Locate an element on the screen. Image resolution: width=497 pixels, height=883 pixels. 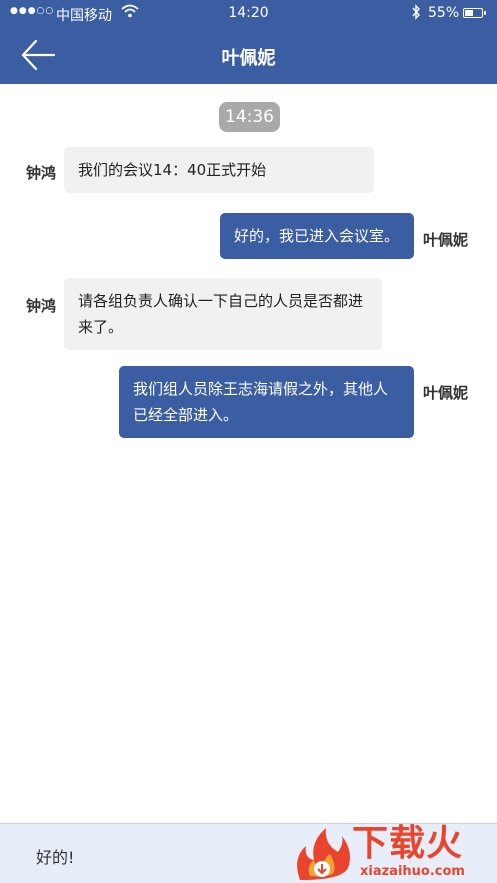
watermark-site: xiazaihuo.com is located at coordinates (412, 871).